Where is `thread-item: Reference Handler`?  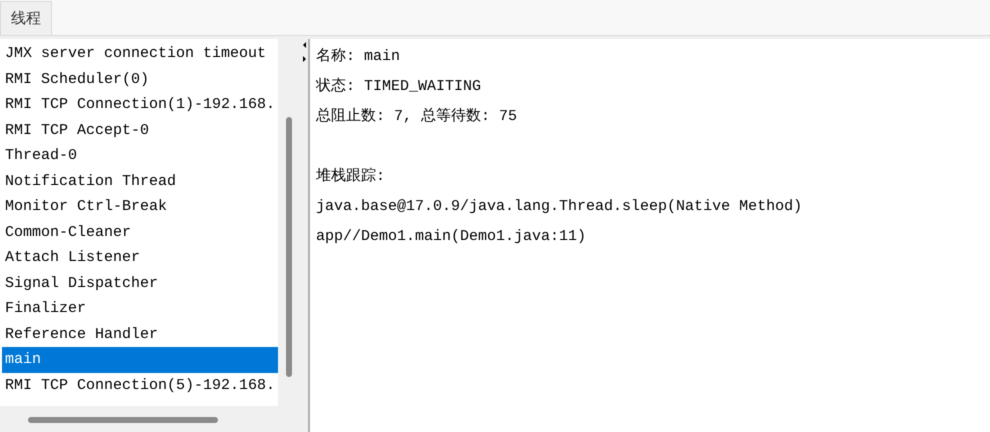 thread-item: Reference Handler is located at coordinates (140, 334).